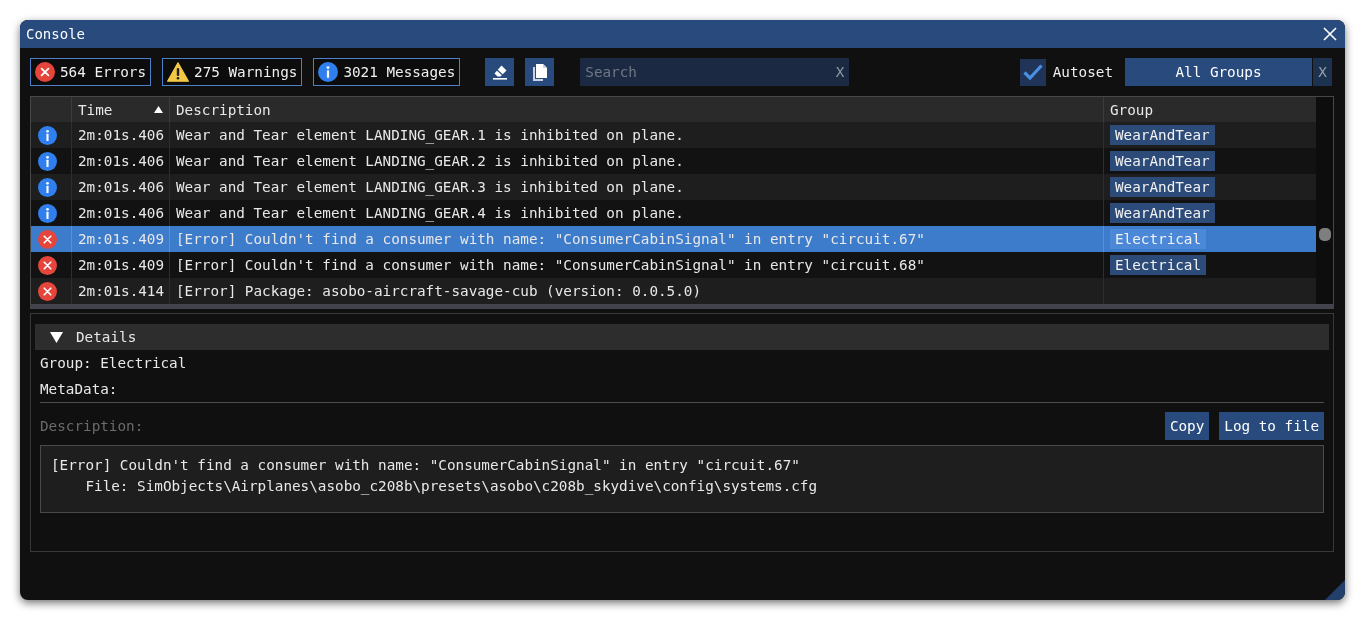 Image resolution: width=1365 pixels, height=620 pixels. Describe the element at coordinates (1187, 426) in the screenshot. I see `action-button: Copy` at that location.